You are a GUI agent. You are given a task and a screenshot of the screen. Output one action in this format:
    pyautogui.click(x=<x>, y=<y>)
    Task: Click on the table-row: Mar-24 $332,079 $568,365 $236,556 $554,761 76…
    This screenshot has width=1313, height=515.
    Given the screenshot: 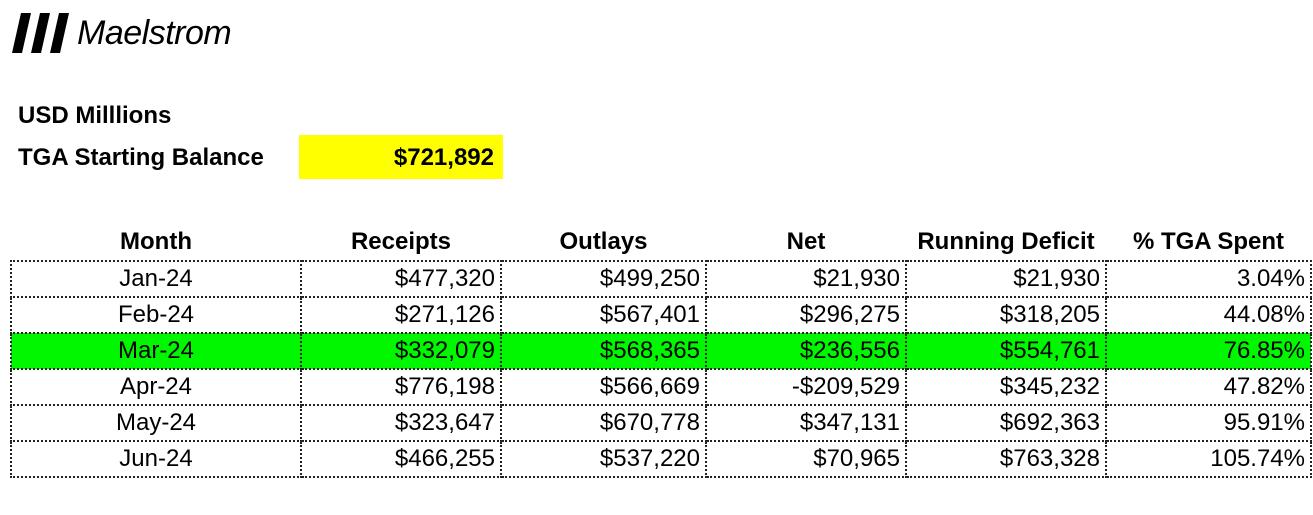 What is the action you would take?
    pyautogui.click(x=661, y=351)
    